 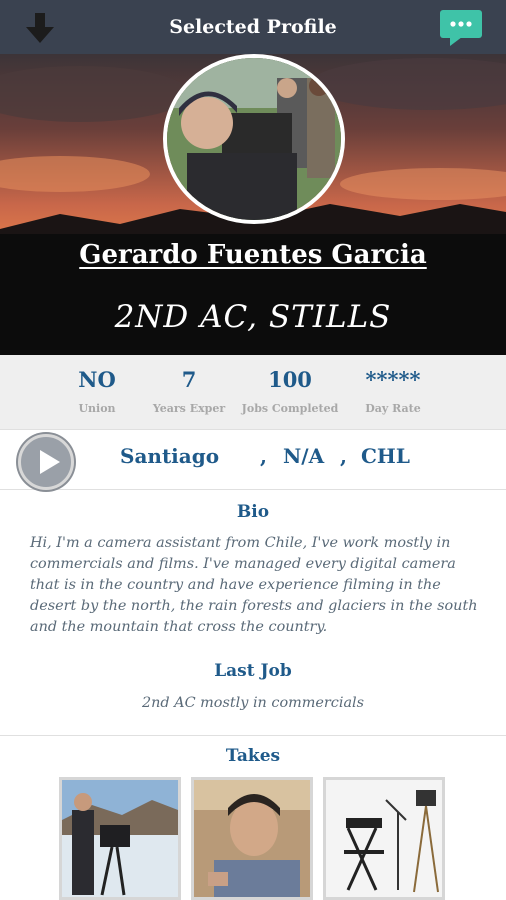 What do you see at coordinates (97, 379) in the screenshot?
I see `stat-value: NO` at bounding box center [97, 379].